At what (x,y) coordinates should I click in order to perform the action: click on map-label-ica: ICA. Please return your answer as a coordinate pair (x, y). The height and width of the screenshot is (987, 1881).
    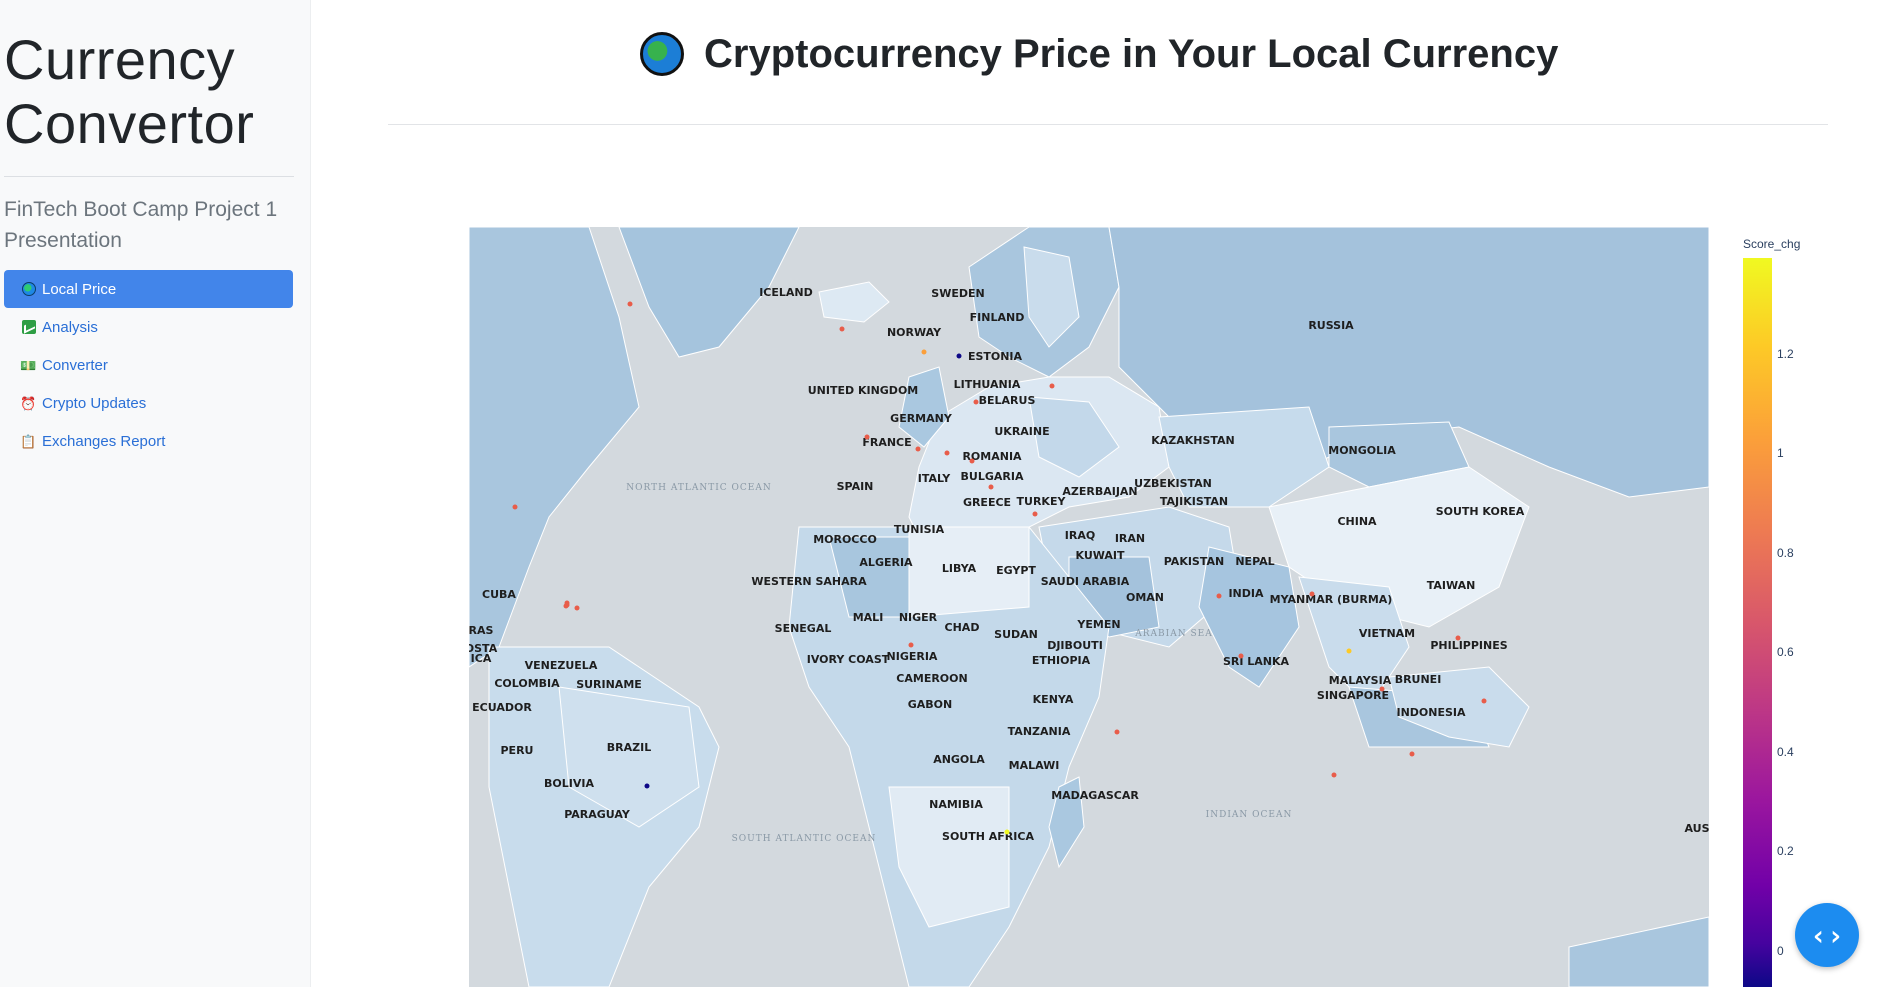
    Looking at the image, I should click on (481, 658).